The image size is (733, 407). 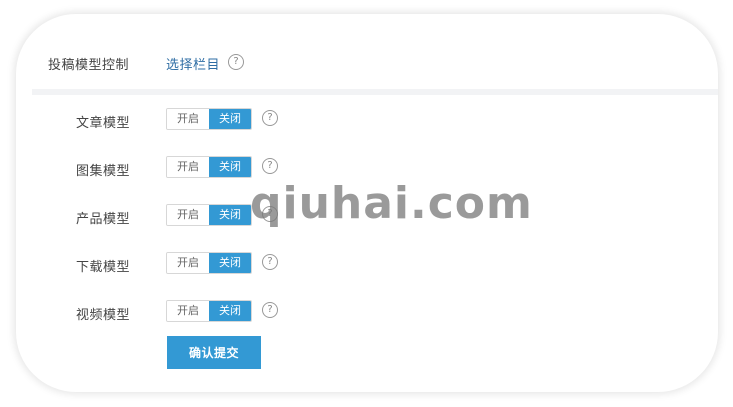 What do you see at coordinates (367, 168) in the screenshot?
I see `model-row-gallery: 图集模型 开启 关闭 ?` at bounding box center [367, 168].